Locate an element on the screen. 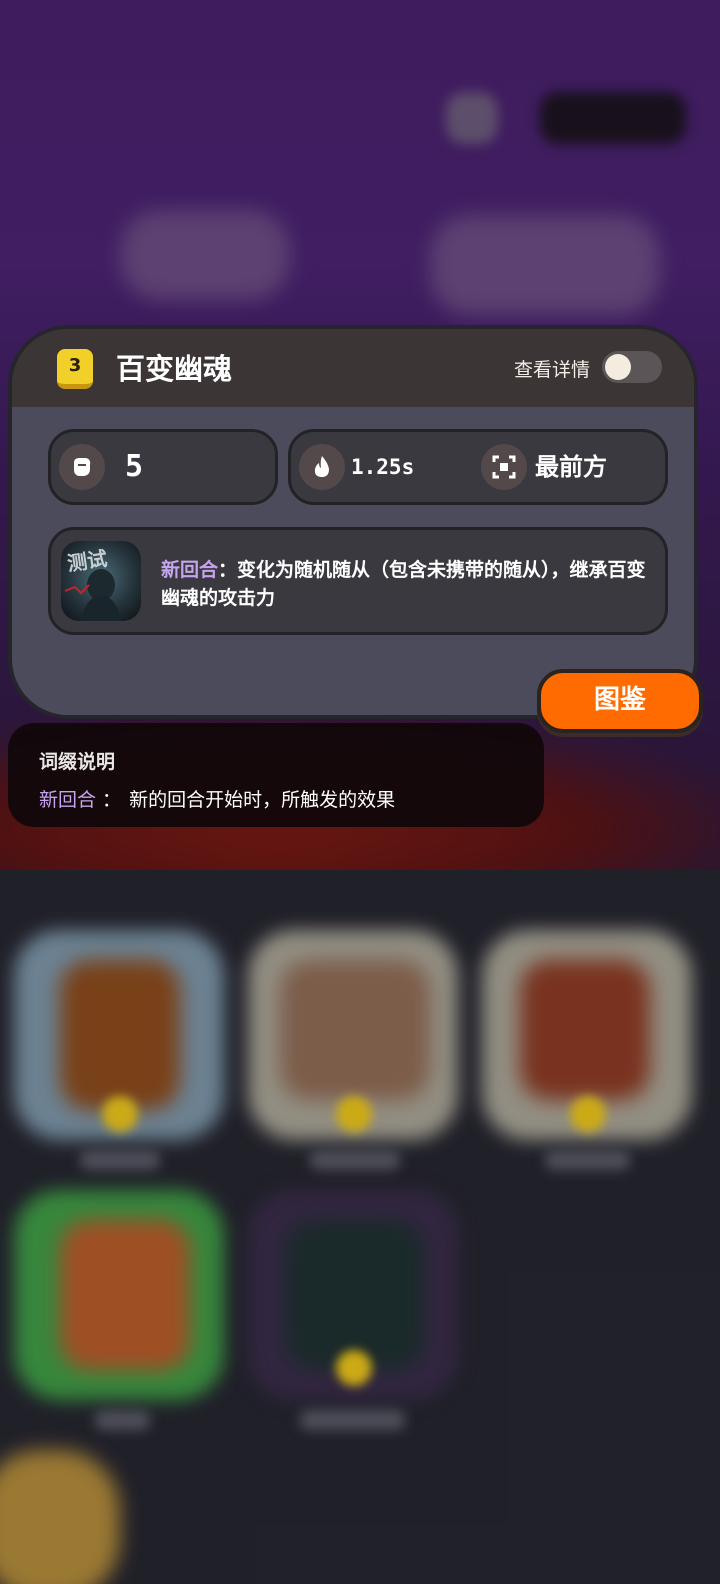  codex-button: 图鉴 is located at coordinates (620, 701).